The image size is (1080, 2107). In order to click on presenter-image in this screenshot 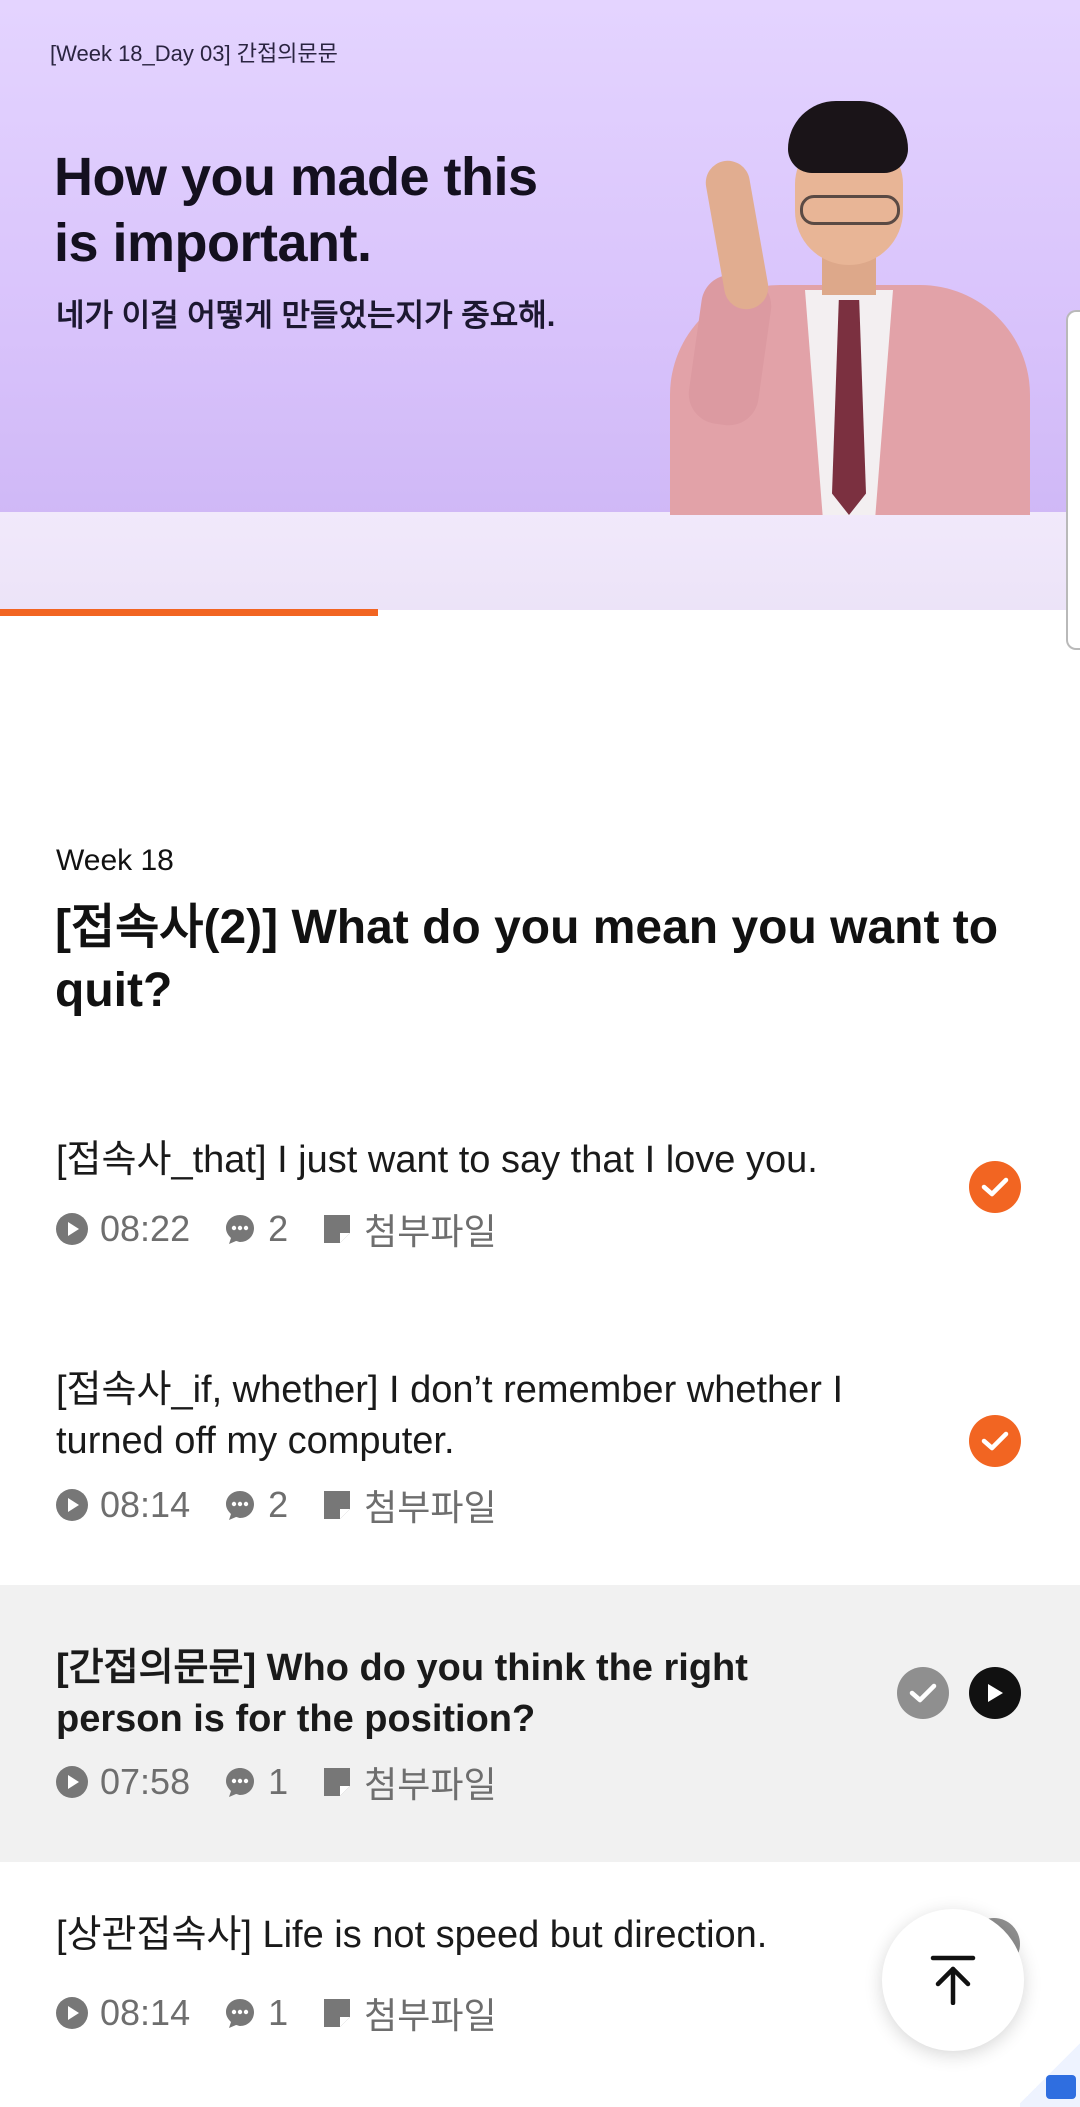, I will do `click(850, 305)`.